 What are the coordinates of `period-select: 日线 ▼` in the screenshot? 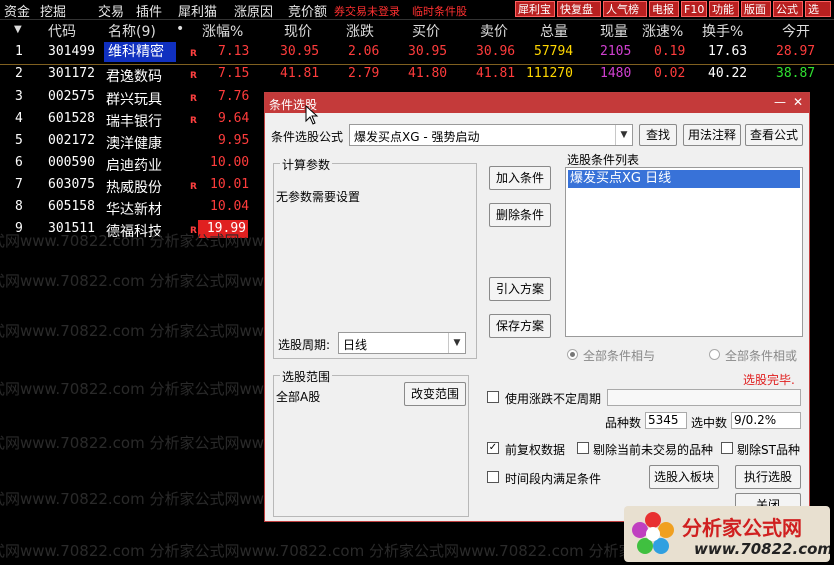 It's located at (402, 343).